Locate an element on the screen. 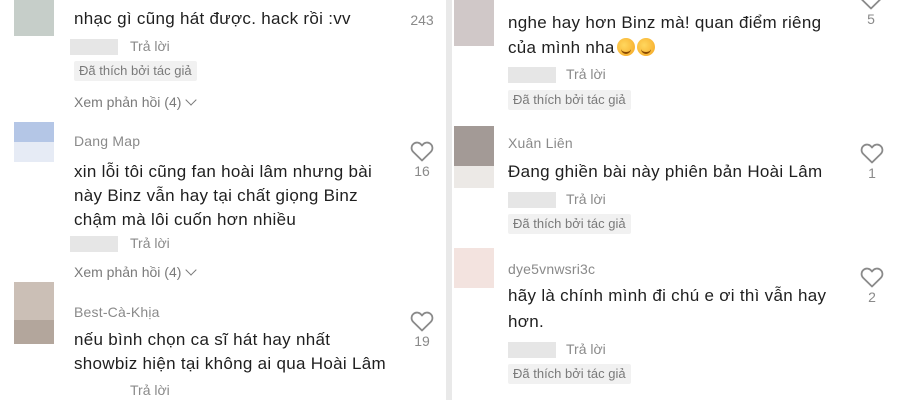 The width and height of the screenshot is (900, 400). like-button: 1 is located at coordinates (872, 161).